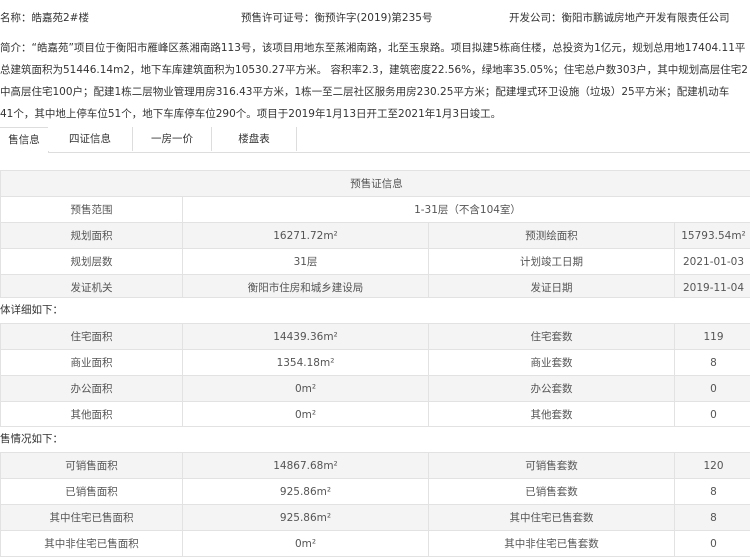 The image size is (750, 560). Describe the element at coordinates (551, 465) in the screenshot. I see `cell: 可销售套数` at that location.